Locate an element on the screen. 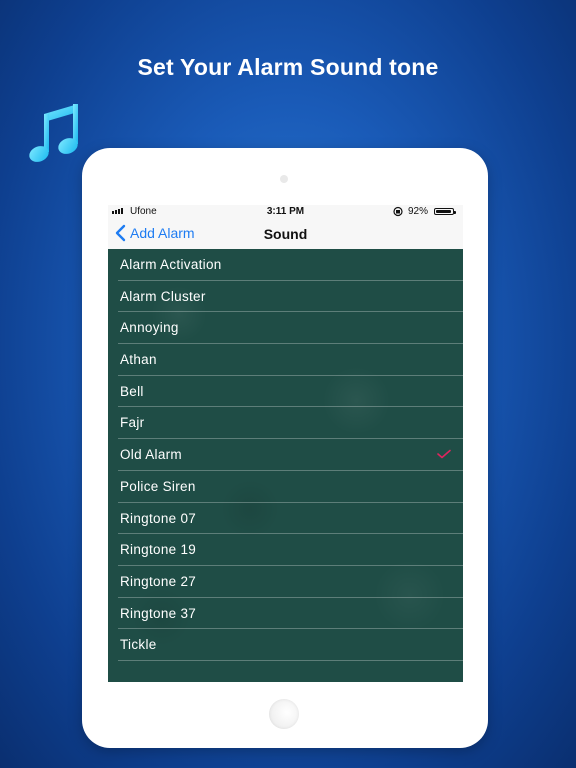 The height and width of the screenshot is (768, 576). sound-list-item-label: Bell is located at coordinates (132, 391).